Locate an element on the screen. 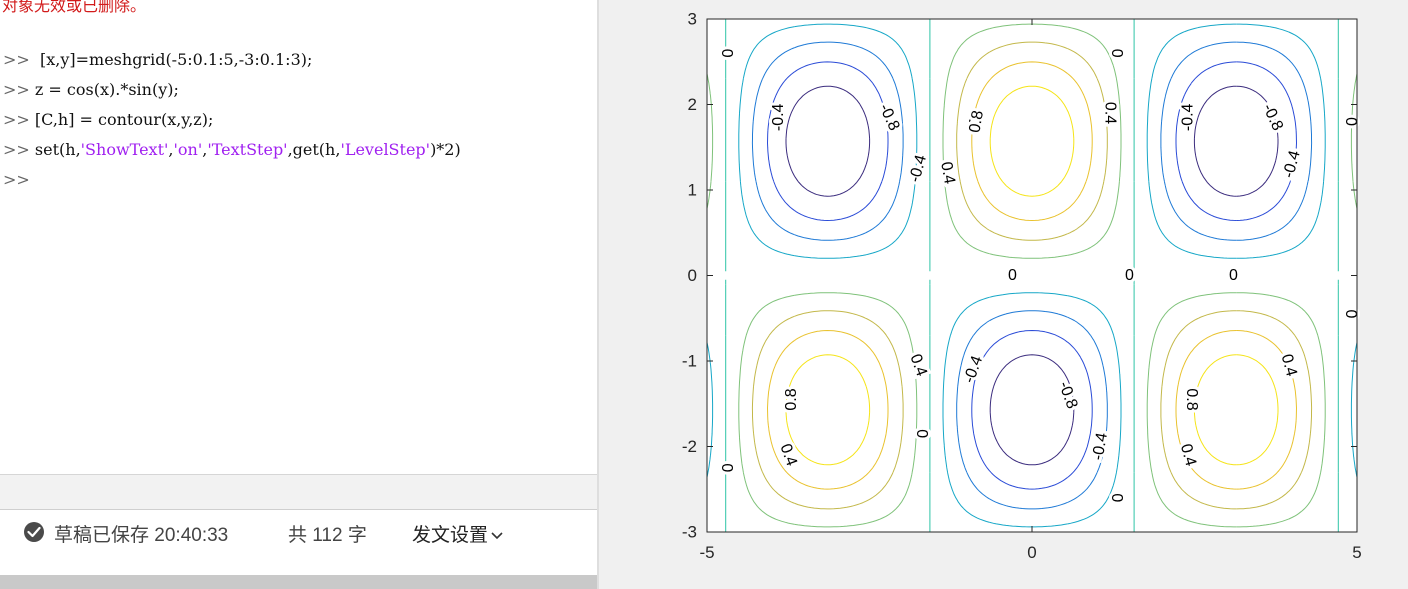 The width and height of the screenshot is (1408, 589). string-literal: 'on' is located at coordinates (188, 149).